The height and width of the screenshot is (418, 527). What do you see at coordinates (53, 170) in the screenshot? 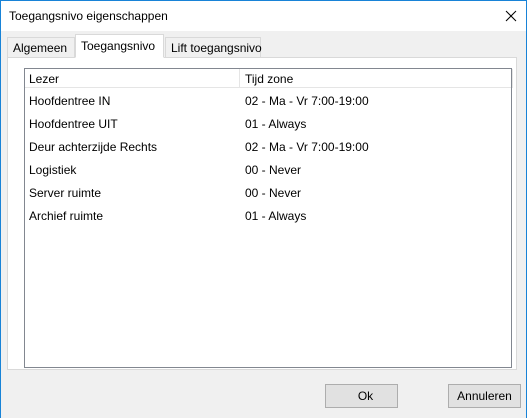
I see `cell-lezer: Logistiek` at bounding box center [53, 170].